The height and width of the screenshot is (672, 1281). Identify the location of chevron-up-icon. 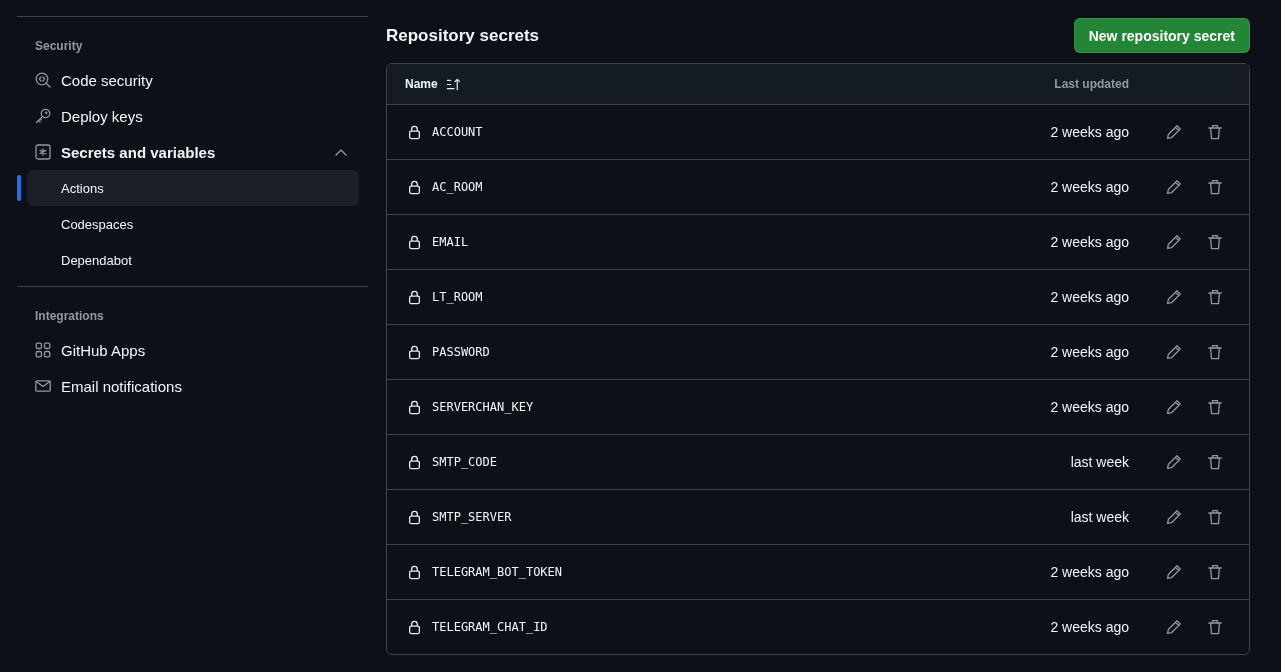
(341, 152).